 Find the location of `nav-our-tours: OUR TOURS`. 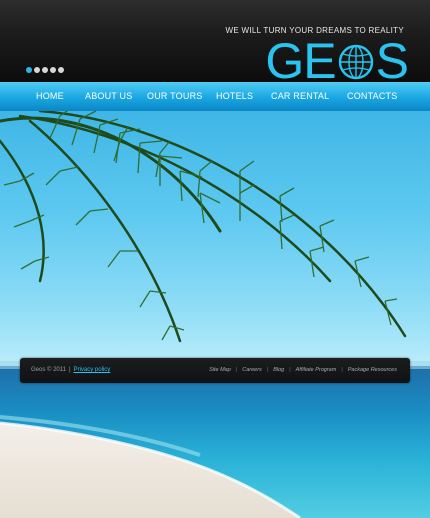

nav-our-tours: OUR TOURS is located at coordinates (174, 96).